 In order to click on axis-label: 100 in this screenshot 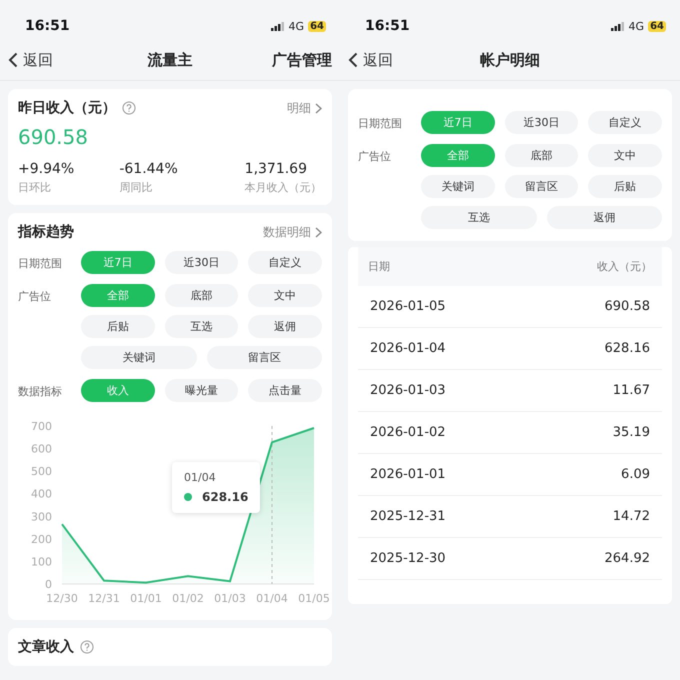, I will do `click(41, 561)`.